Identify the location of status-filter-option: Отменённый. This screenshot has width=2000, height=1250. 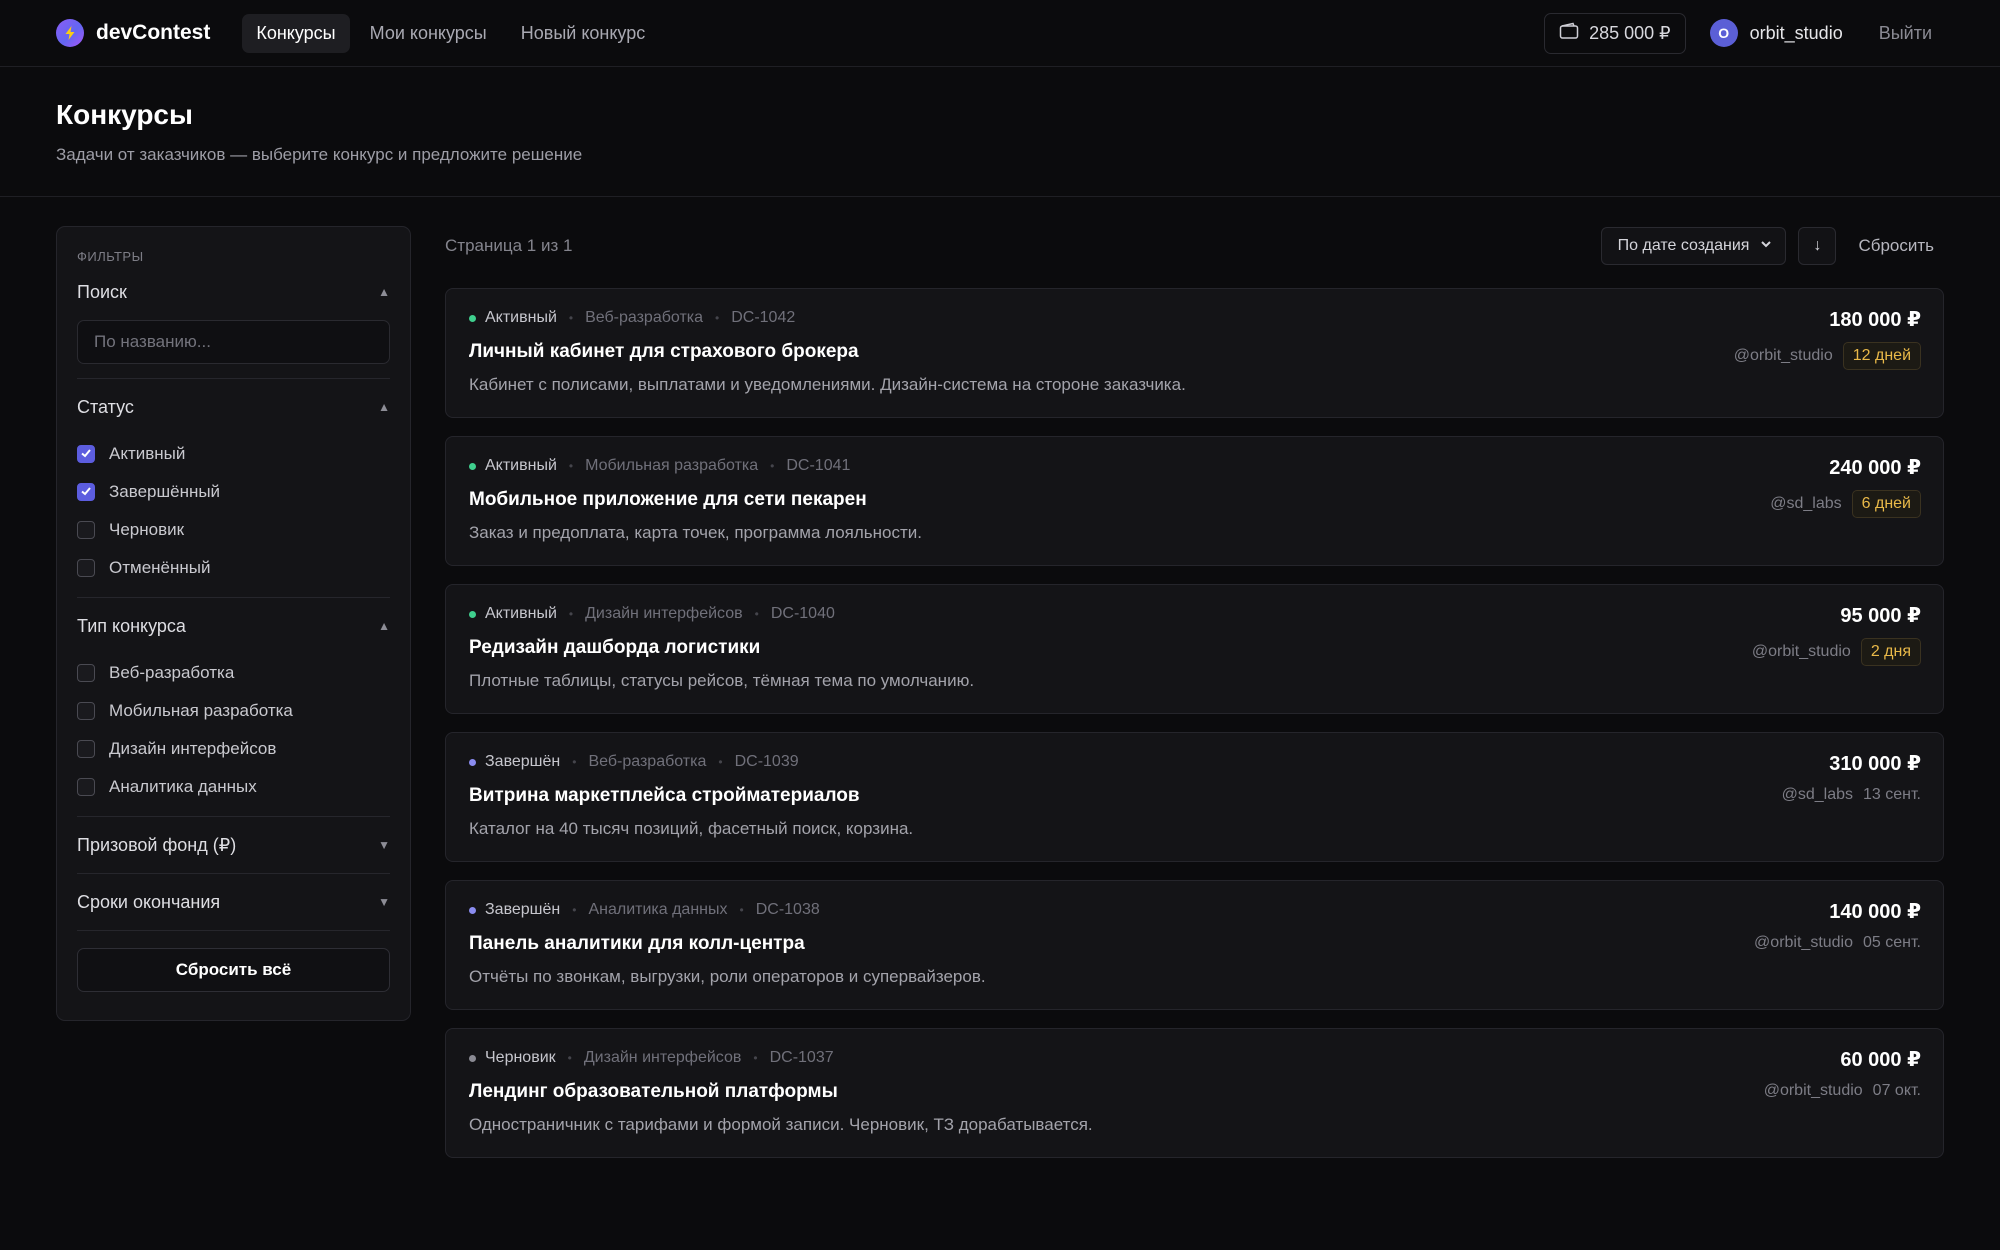
(233, 568).